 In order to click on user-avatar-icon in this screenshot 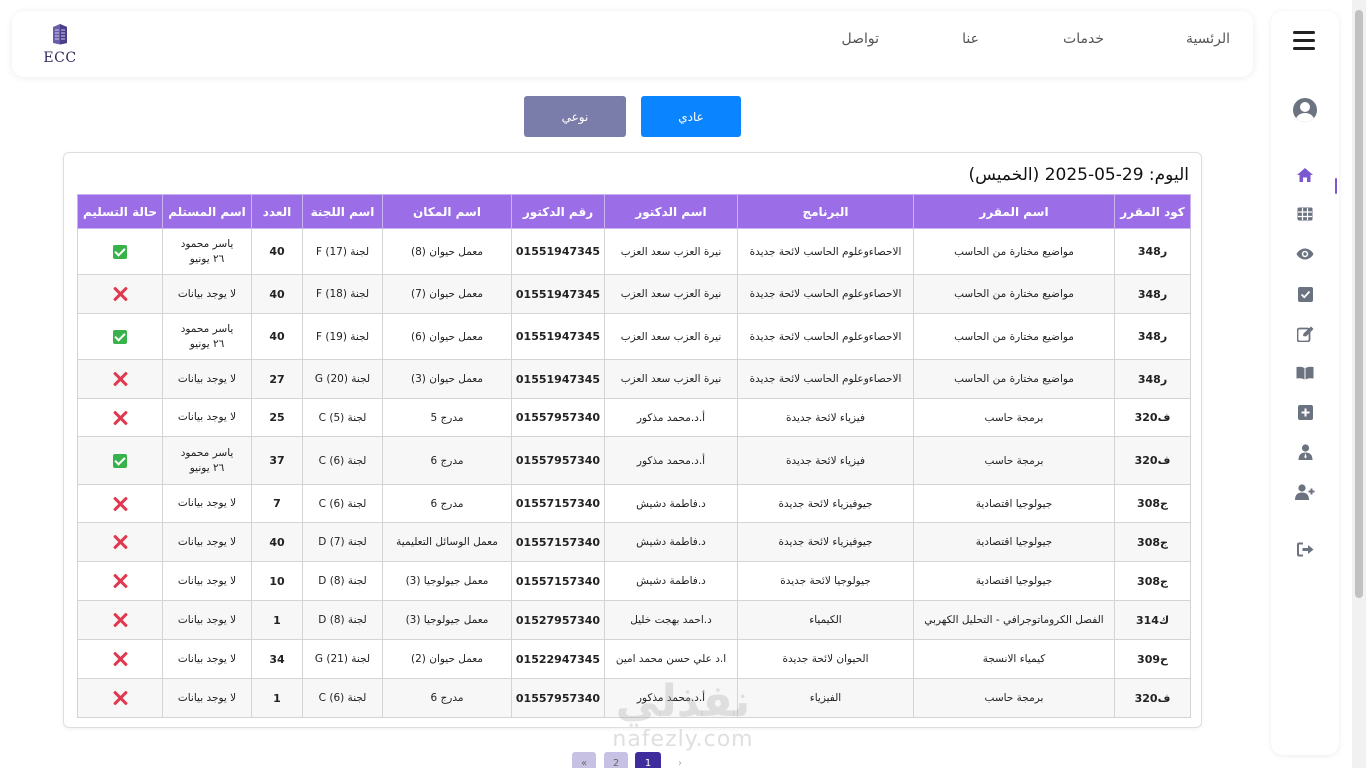, I will do `click(1305, 110)`.